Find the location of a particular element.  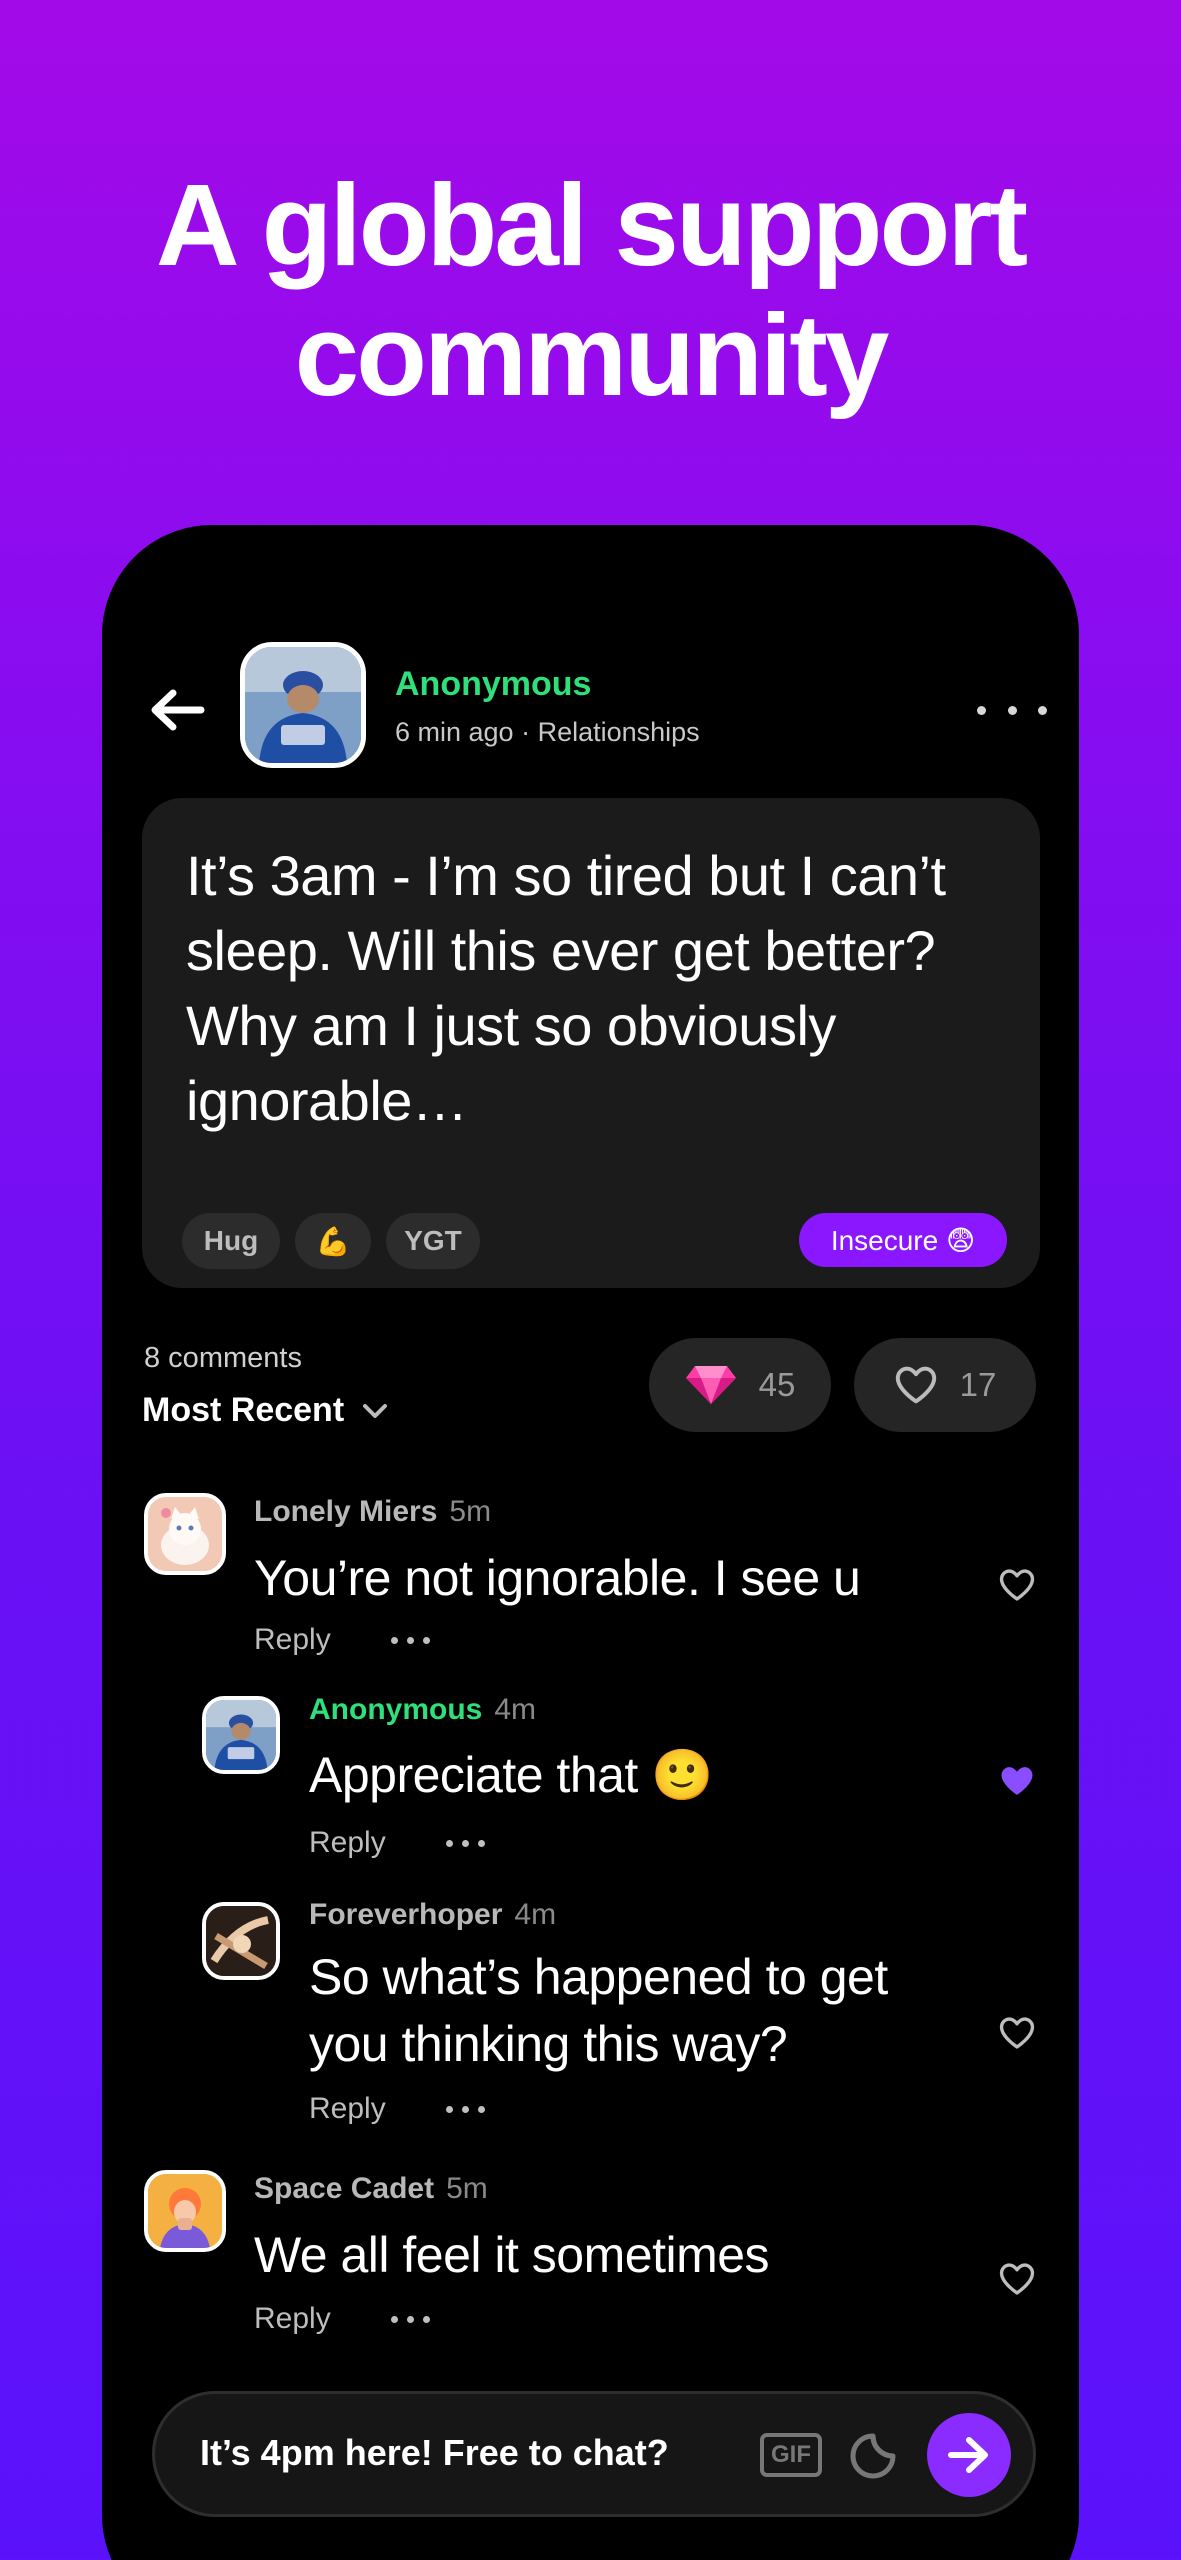

commenter-name: Space Cadet 5m is located at coordinates (371, 2189).